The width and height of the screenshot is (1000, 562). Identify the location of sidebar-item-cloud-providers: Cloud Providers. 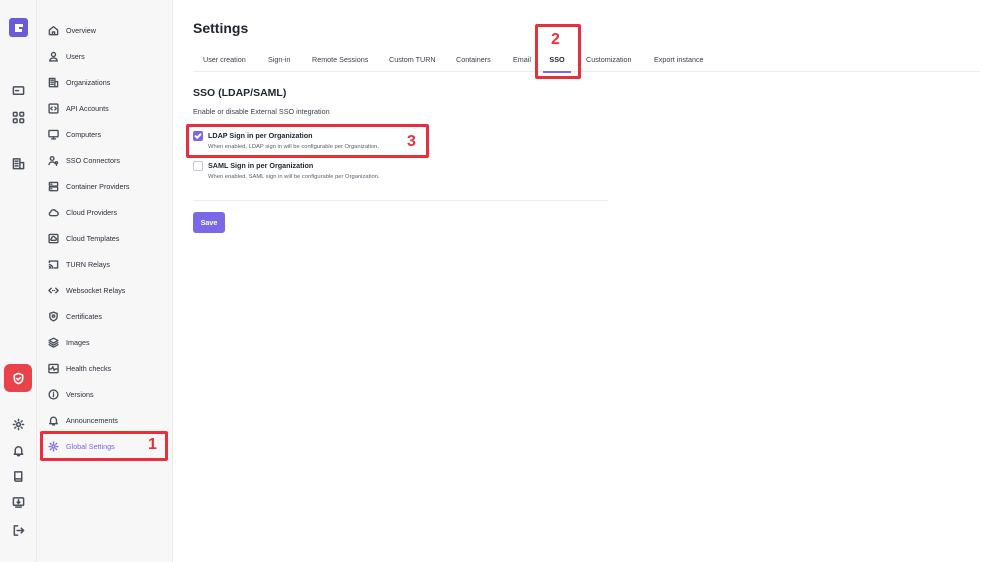
(105, 212).